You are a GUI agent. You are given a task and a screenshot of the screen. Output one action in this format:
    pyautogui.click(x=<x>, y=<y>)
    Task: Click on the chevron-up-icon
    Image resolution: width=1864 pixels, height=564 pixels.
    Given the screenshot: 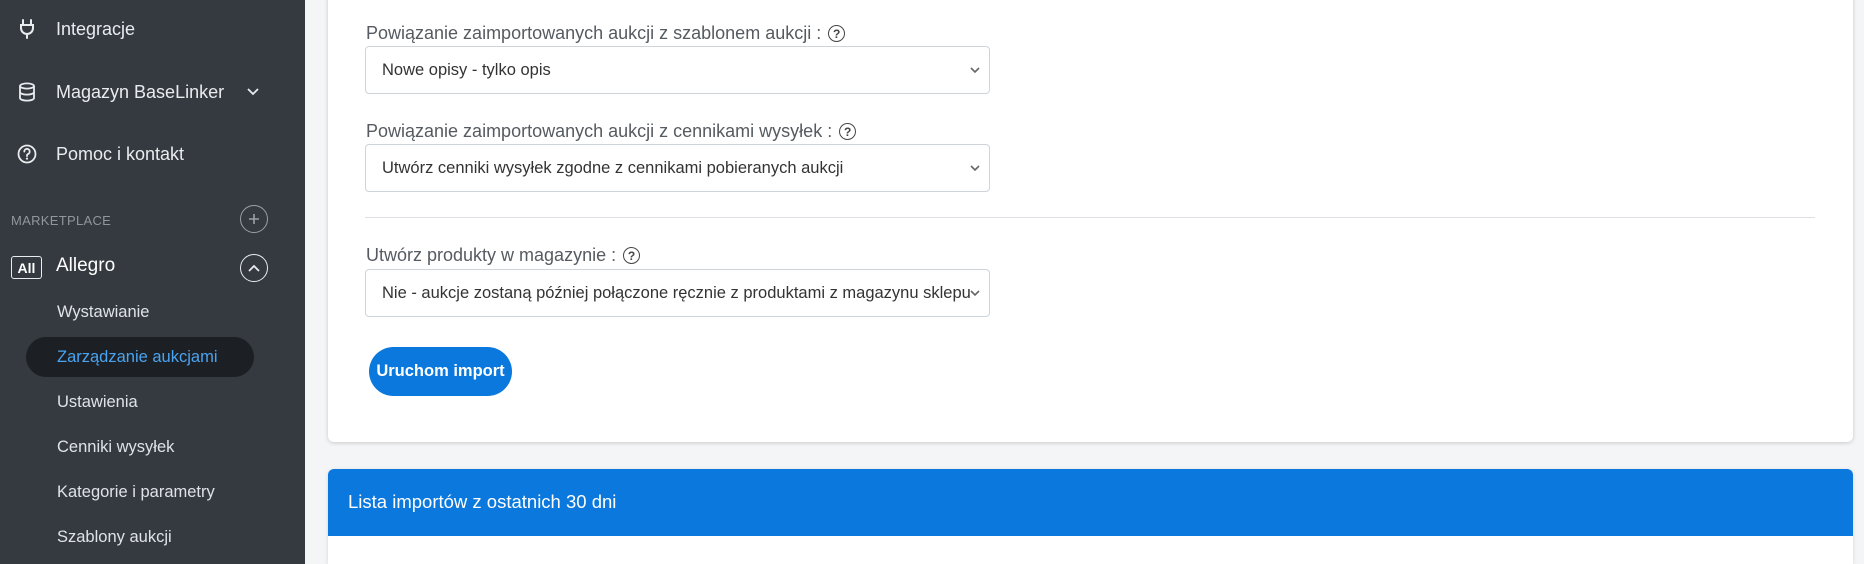 What is the action you would take?
    pyautogui.click(x=254, y=268)
    